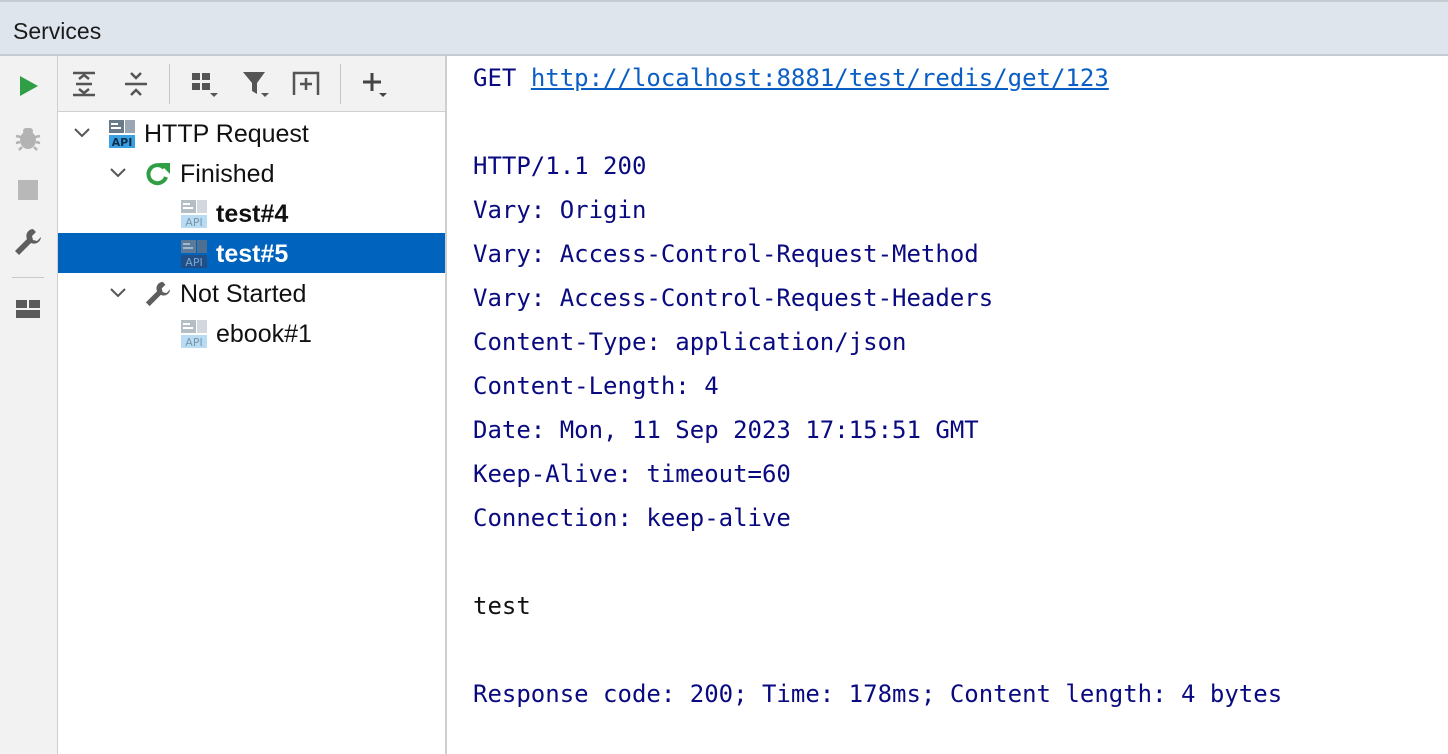 The image size is (1448, 754). Describe the element at coordinates (495, 78) in the screenshot. I see `request-method: GET` at that location.